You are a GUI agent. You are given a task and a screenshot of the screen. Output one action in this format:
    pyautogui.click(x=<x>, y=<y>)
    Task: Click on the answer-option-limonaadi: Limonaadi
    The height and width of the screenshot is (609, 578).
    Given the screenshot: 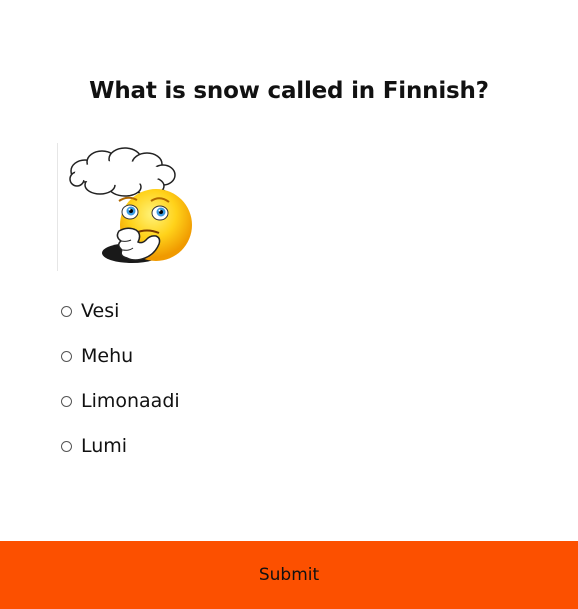 What is the action you would take?
    pyautogui.click(x=120, y=401)
    